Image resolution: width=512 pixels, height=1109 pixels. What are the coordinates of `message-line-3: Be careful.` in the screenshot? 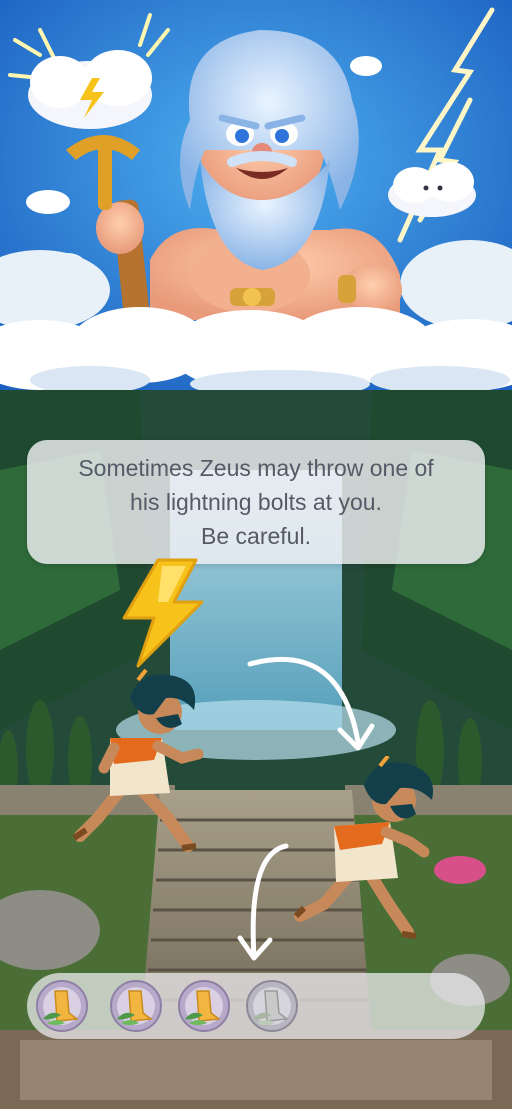 It's located at (256, 536).